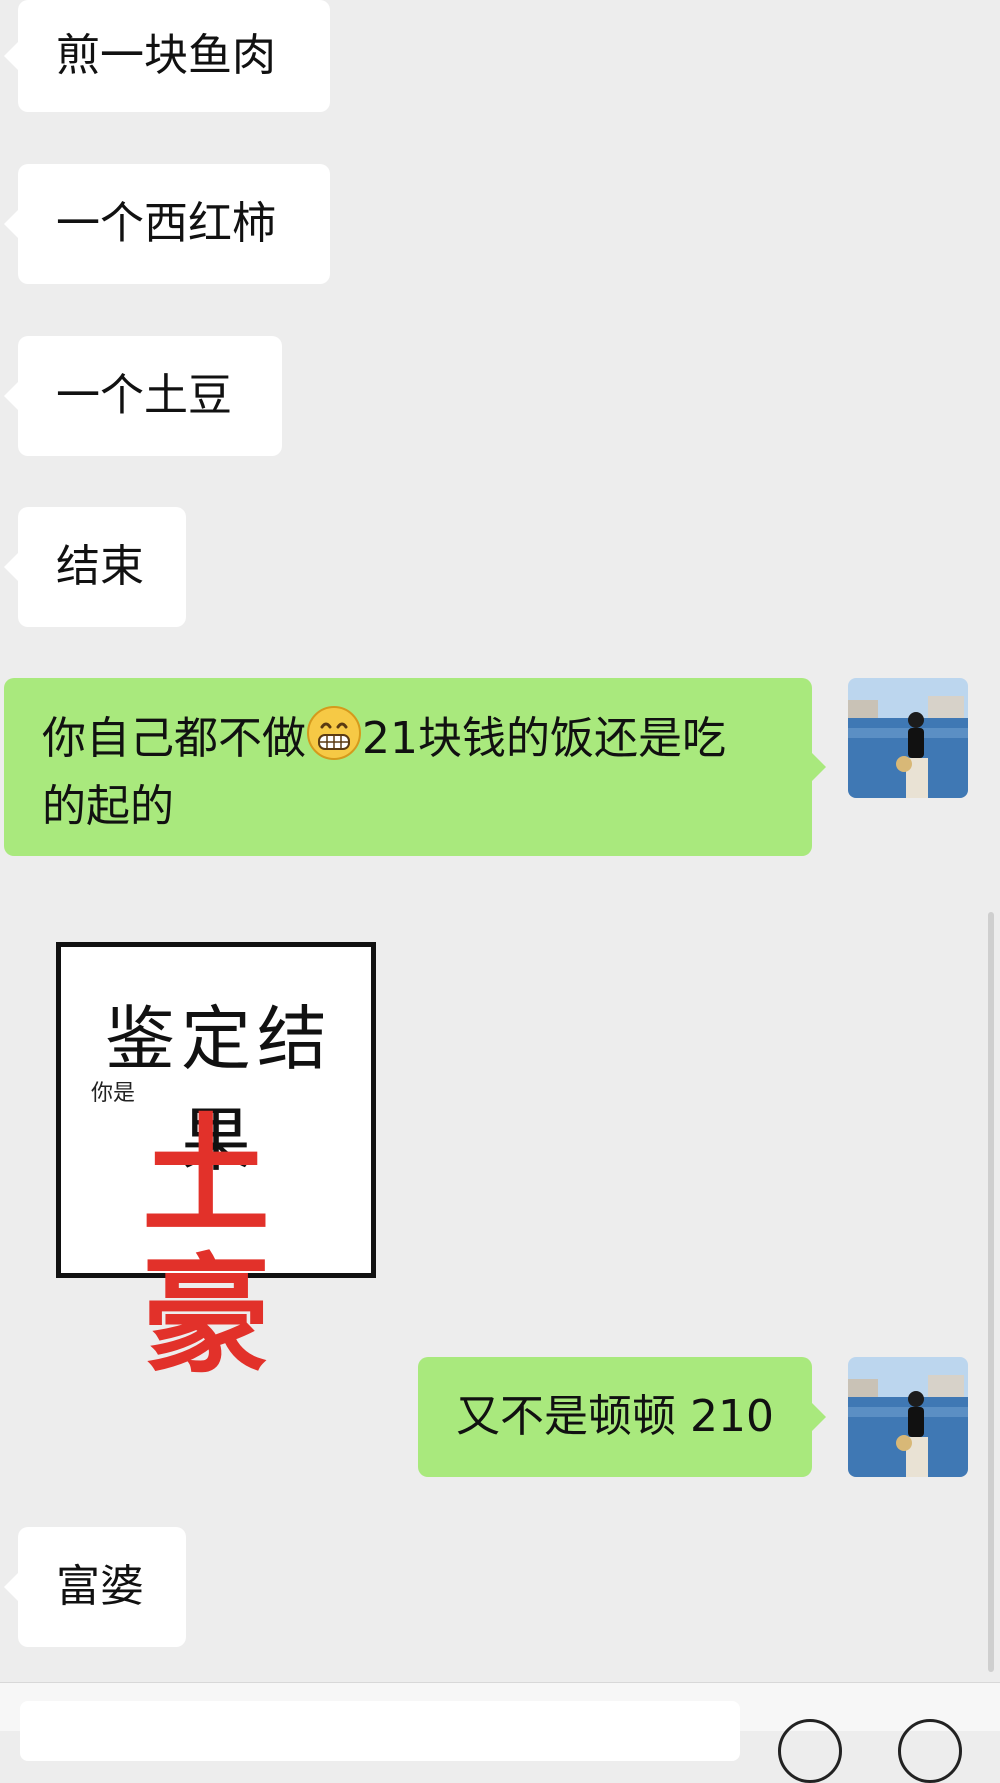 The image size is (1000, 1783). I want to click on outgoing-message-bubble: 又不是顿顿 210, so click(622, 1417).